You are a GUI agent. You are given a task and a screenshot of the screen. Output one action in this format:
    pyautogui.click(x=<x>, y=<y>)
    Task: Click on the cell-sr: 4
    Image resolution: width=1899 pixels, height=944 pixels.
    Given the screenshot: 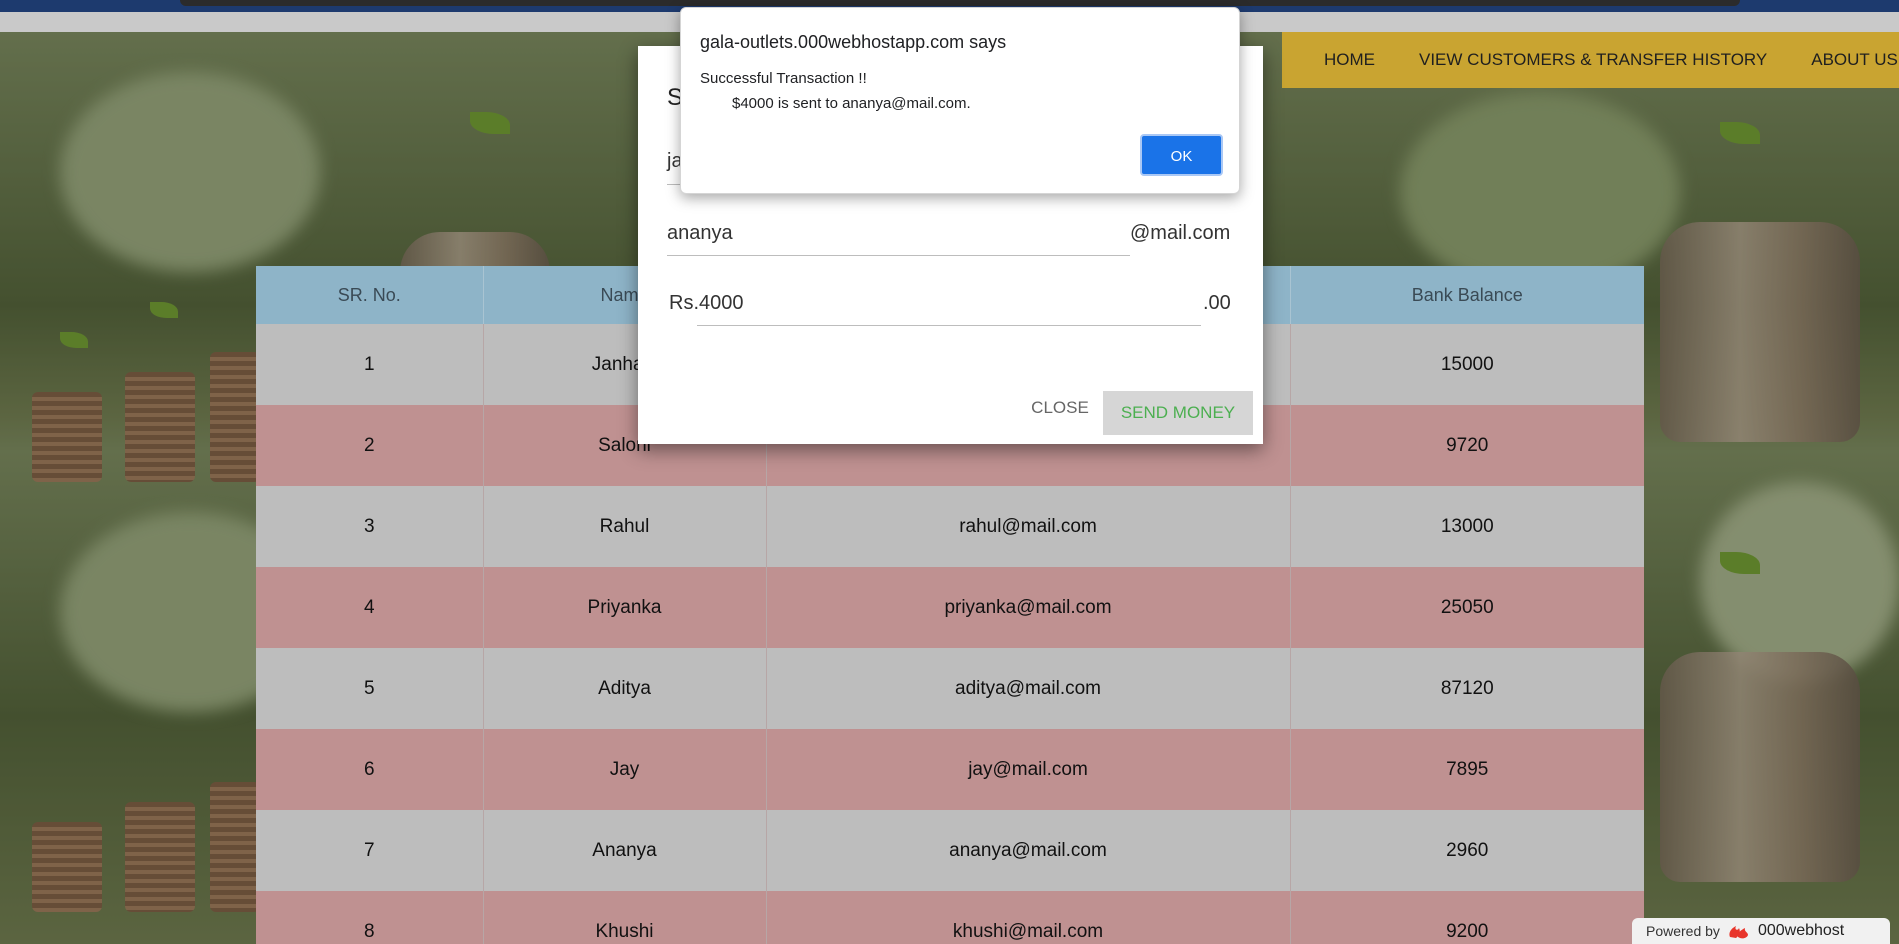 What is the action you would take?
    pyautogui.click(x=370, y=607)
    